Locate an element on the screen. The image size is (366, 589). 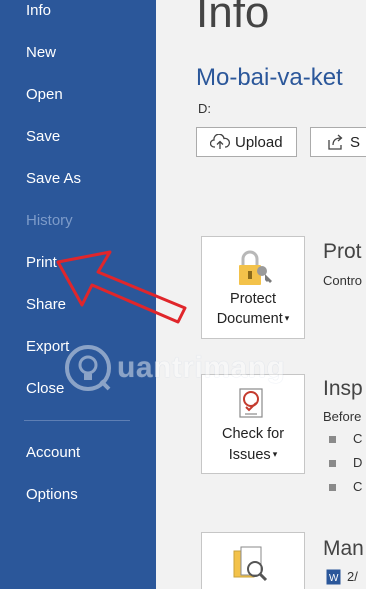
inspect-document-icon is located at coordinates (253, 407).